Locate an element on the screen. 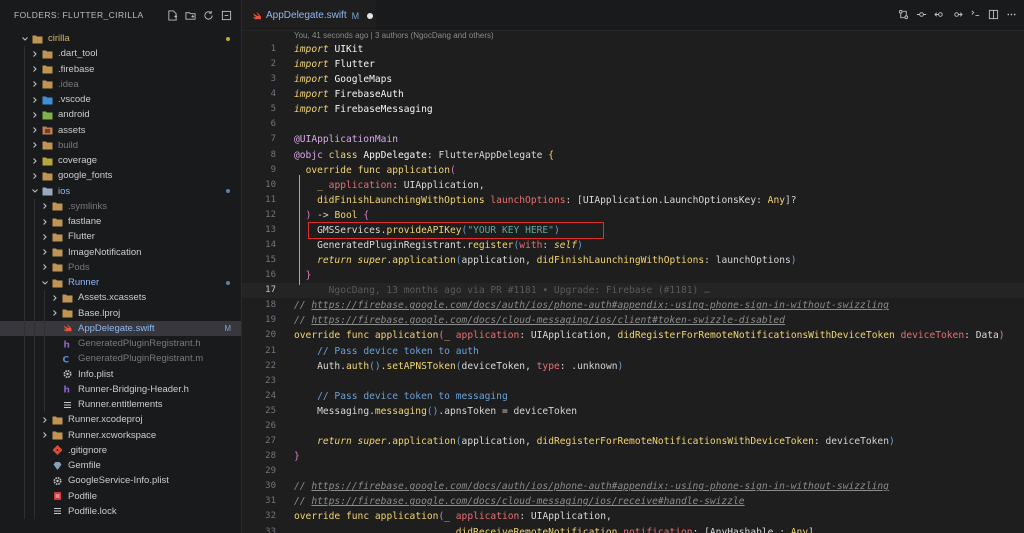 This screenshot has height=533, width=1024. tree-folder-firebase: .firebase is located at coordinates (120, 69).